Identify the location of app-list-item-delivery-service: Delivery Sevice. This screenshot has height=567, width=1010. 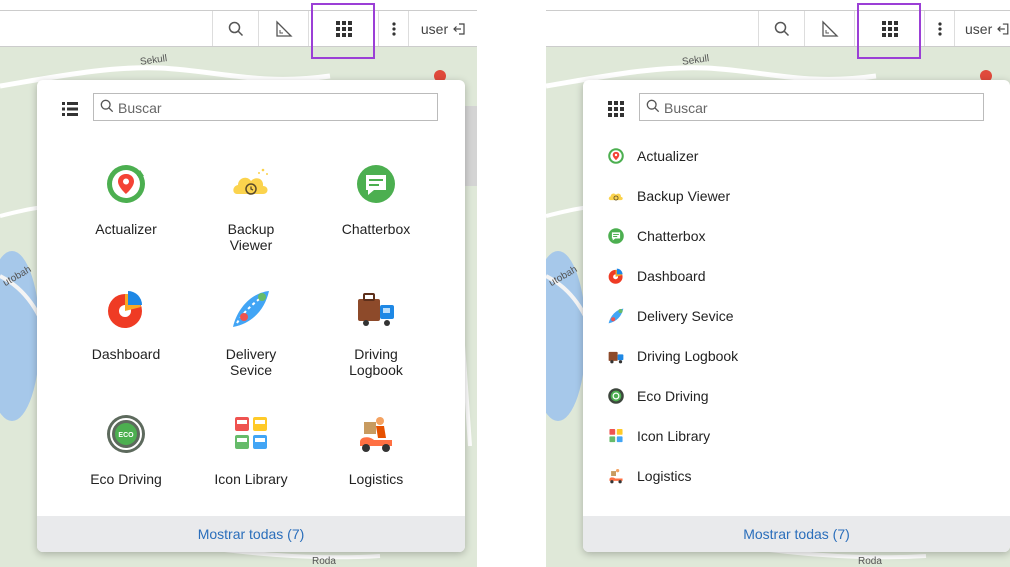
(670, 316).